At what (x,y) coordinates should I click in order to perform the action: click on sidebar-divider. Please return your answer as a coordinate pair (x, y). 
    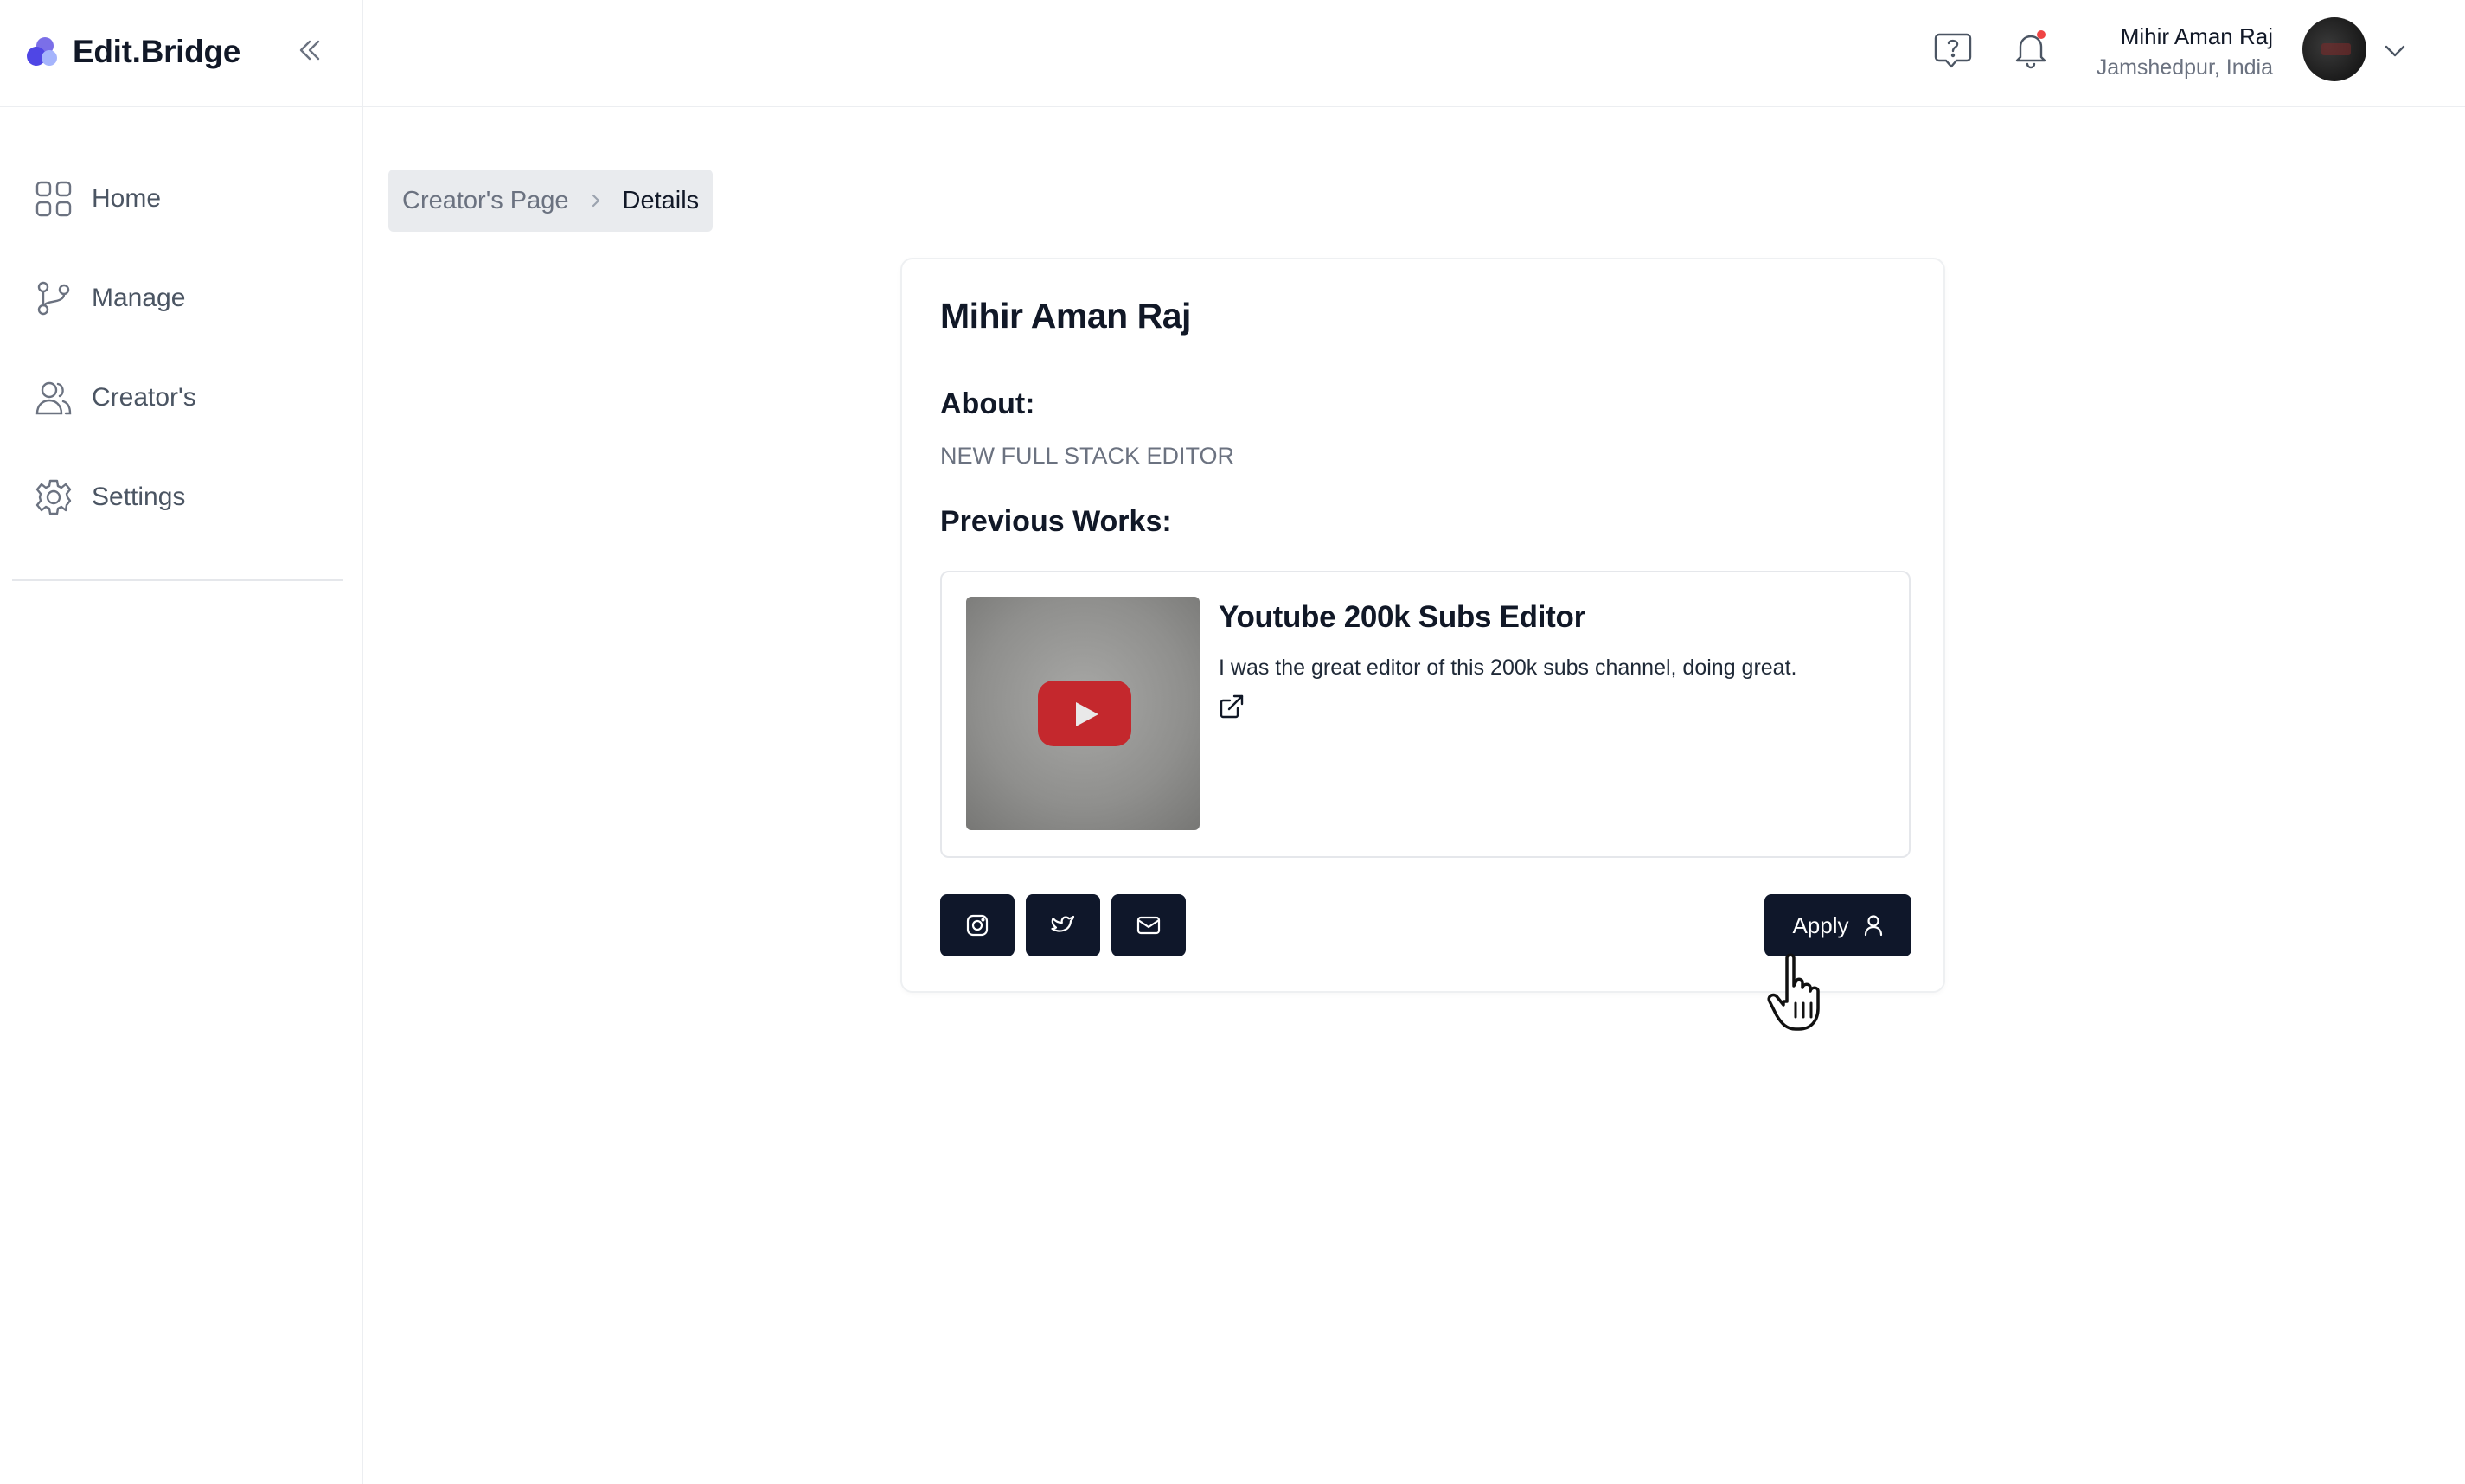
    Looking at the image, I should click on (178, 580).